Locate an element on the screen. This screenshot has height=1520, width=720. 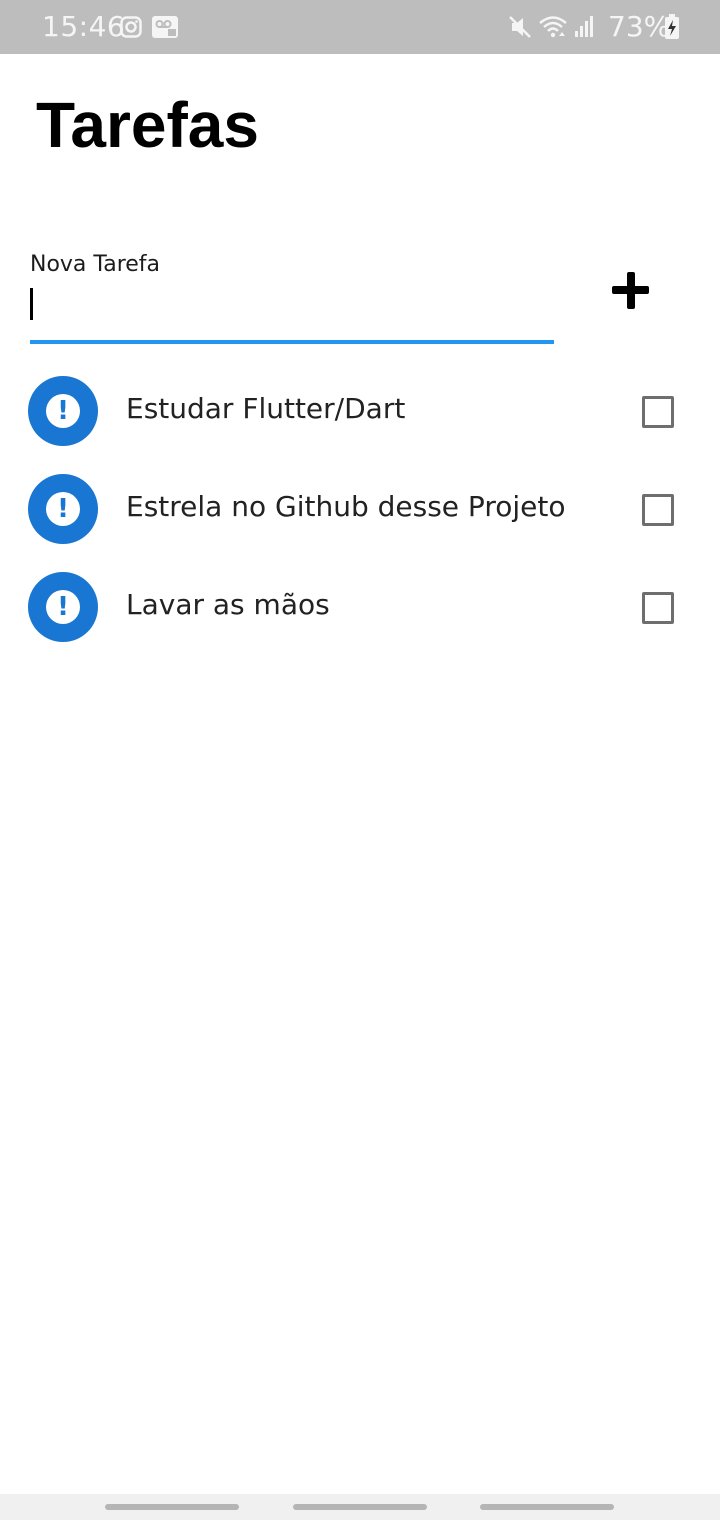
task-label: Estrela no Github desse Projeto is located at coordinates (346, 506).